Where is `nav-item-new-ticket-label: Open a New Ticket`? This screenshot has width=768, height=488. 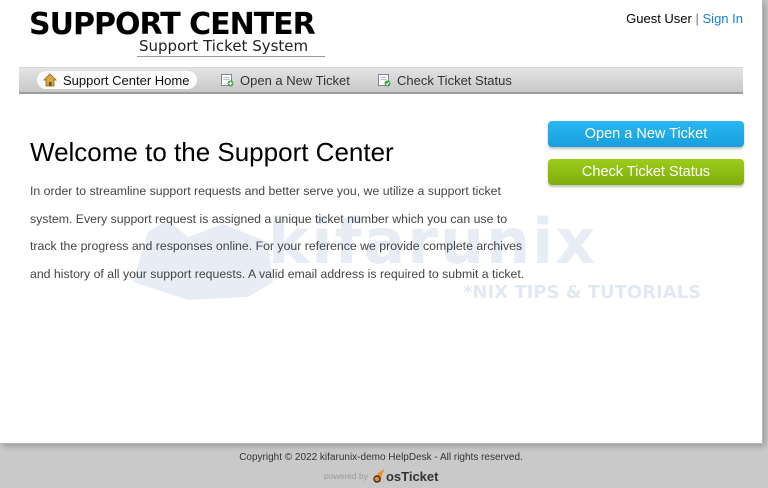 nav-item-new-ticket-label: Open a New Ticket is located at coordinates (295, 80).